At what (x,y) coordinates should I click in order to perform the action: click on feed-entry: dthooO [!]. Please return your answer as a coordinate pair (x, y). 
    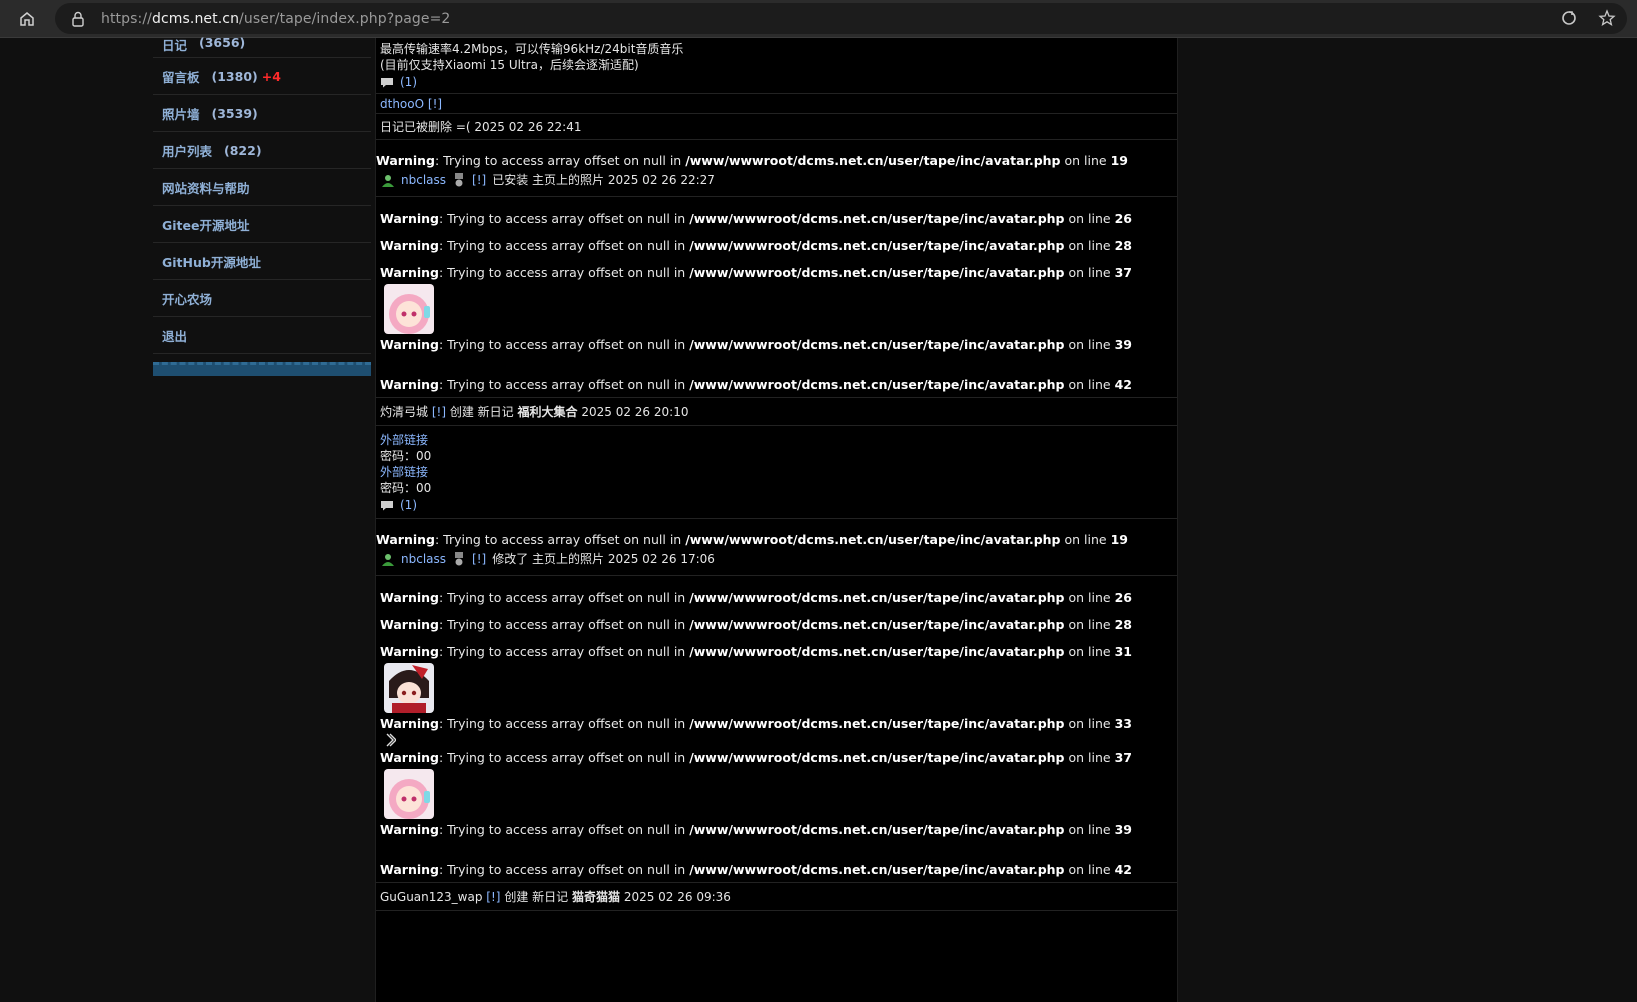
    Looking at the image, I should click on (776, 104).